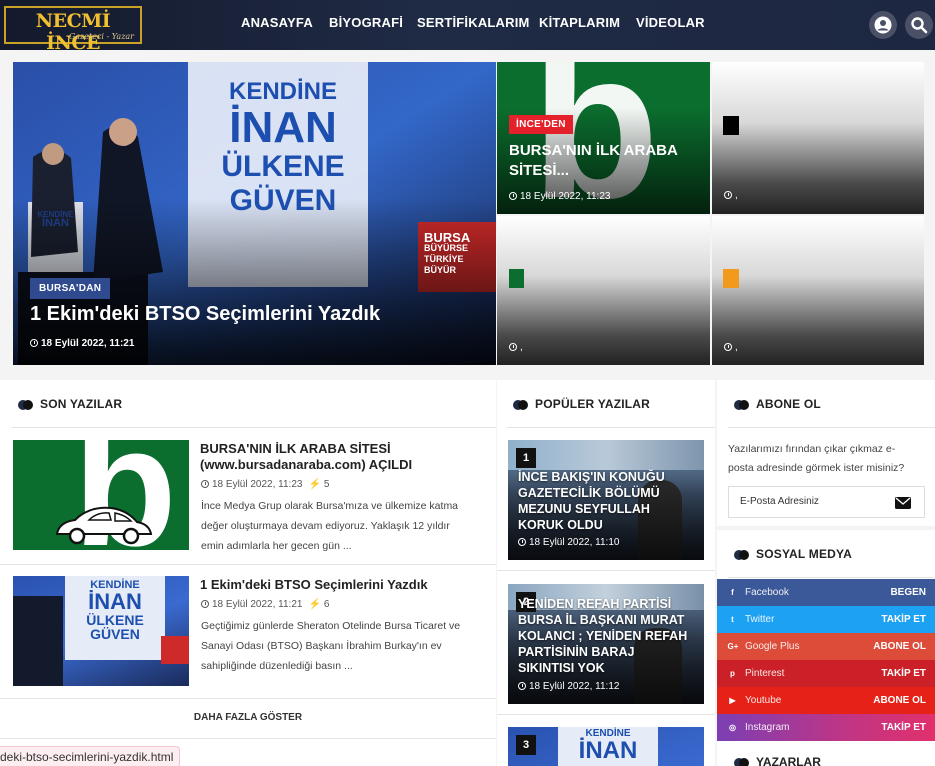  What do you see at coordinates (345, 585) in the screenshot?
I see `post-2-title: 1 Ekim'deki BTSO Seçimlerini Yazdık` at bounding box center [345, 585].